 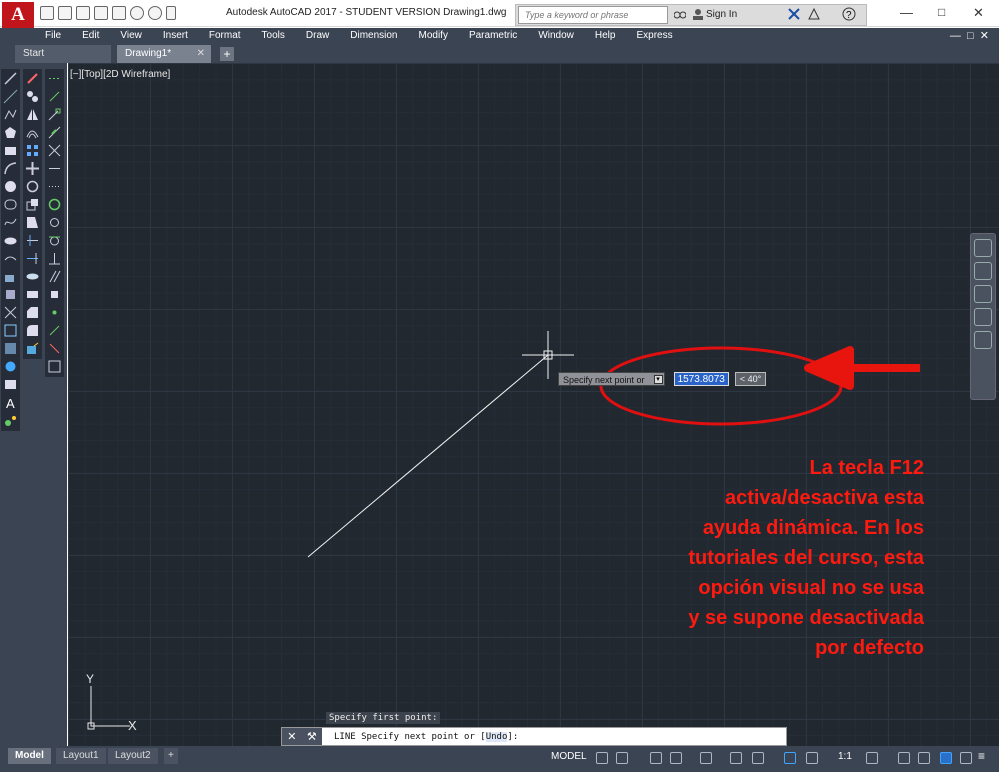 I want to click on search-input, so click(x=593, y=15).